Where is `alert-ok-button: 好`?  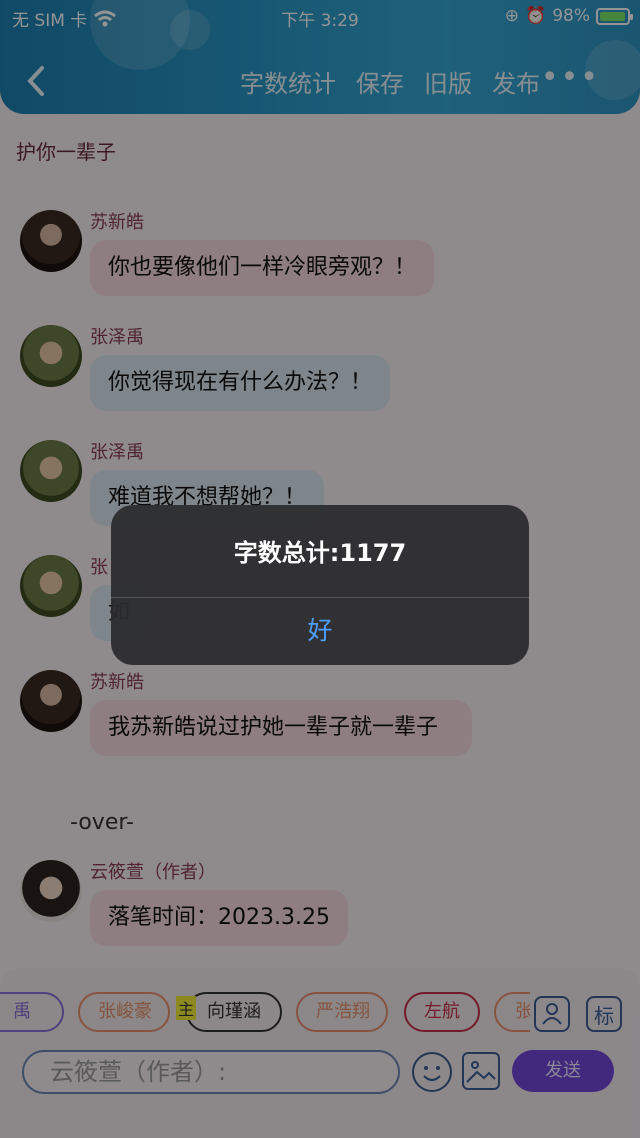 alert-ok-button: 好 is located at coordinates (320, 631).